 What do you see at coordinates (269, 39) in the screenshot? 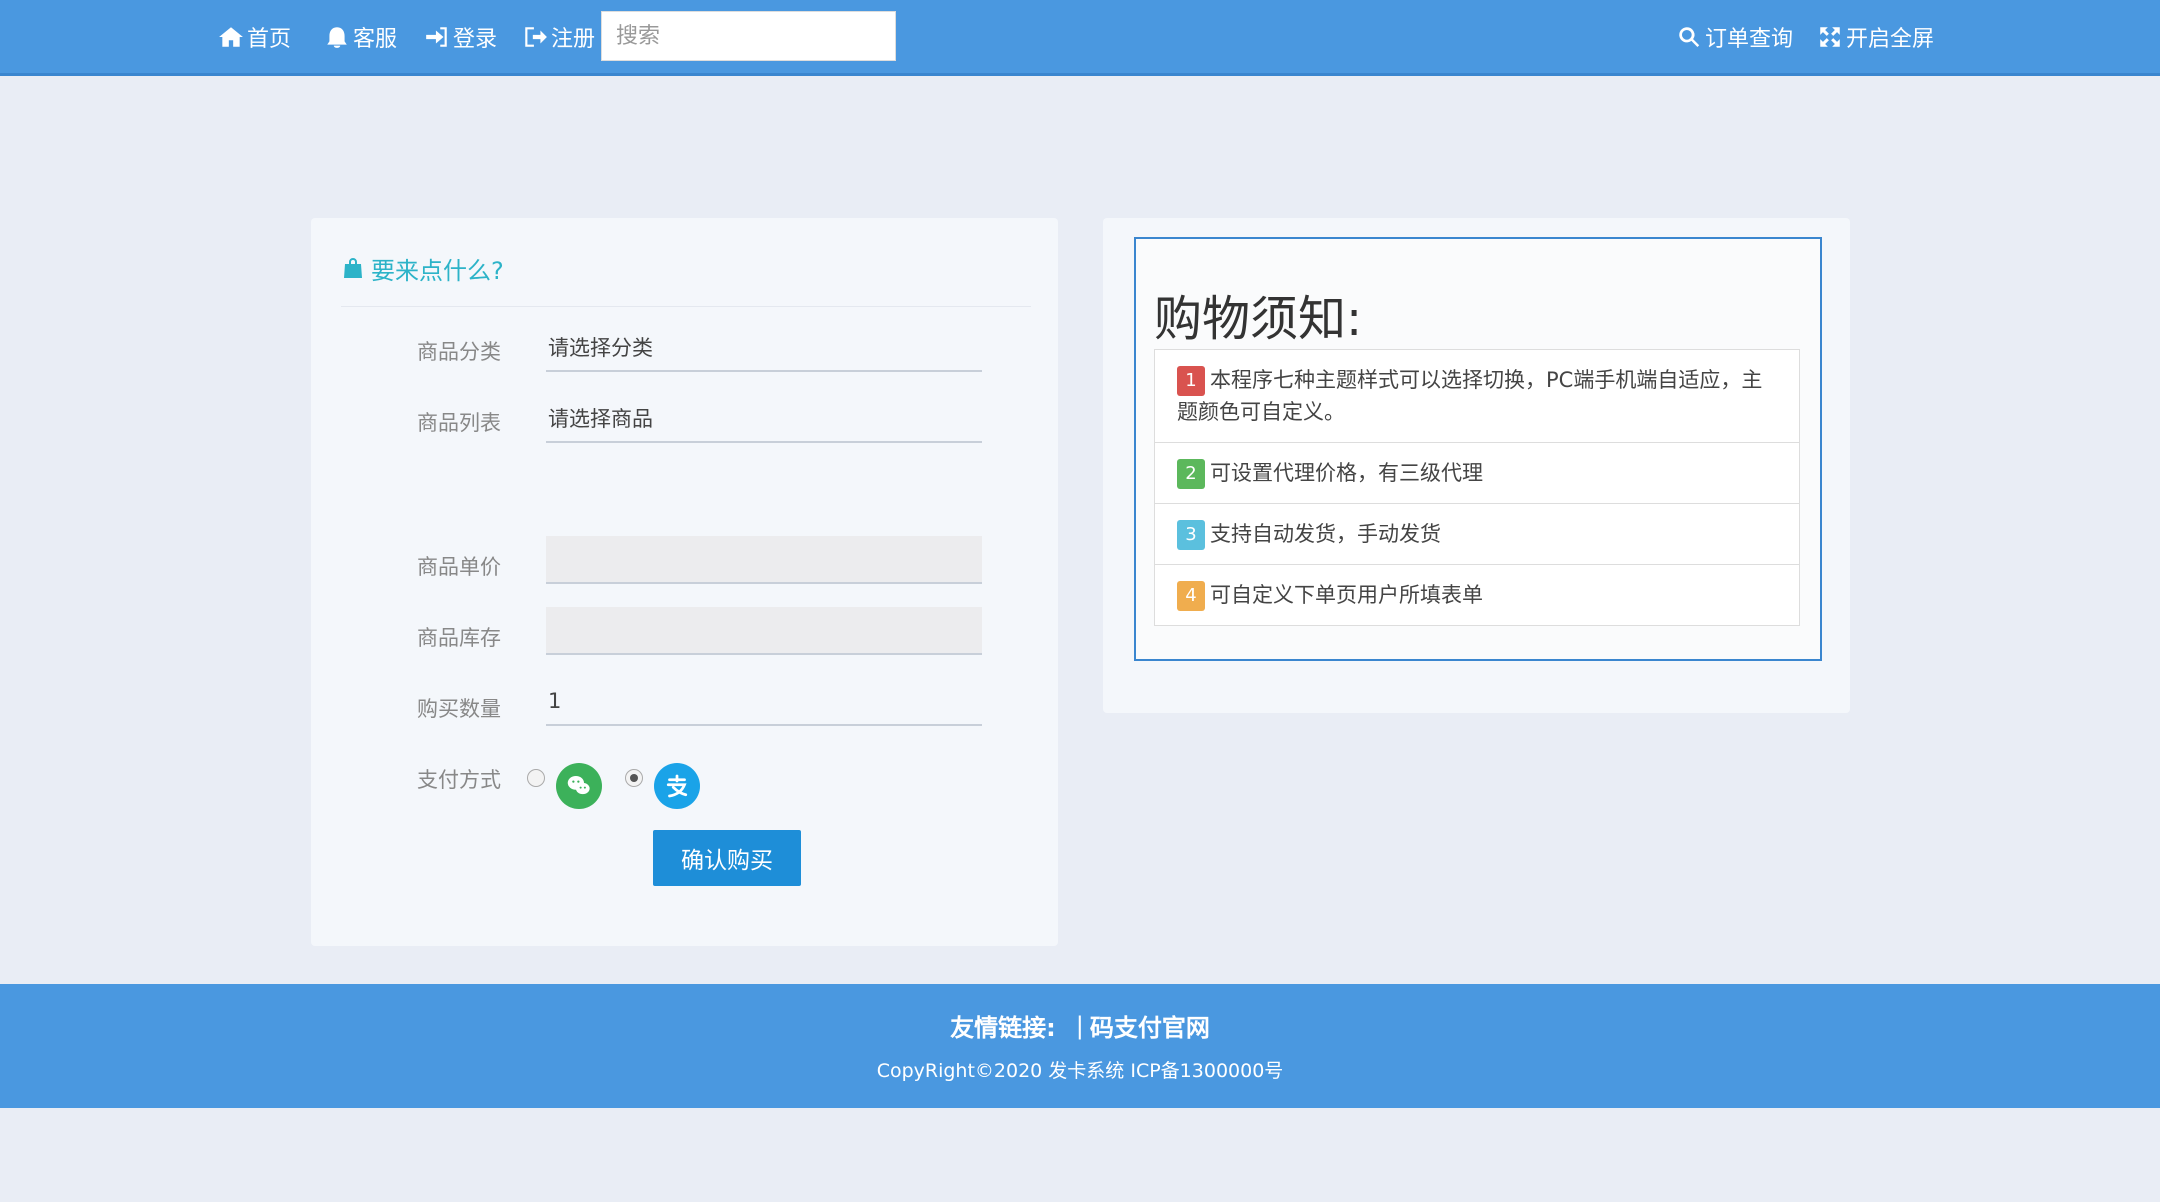
I see `nav-home-label: 首页` at bounding box center [269, 39].